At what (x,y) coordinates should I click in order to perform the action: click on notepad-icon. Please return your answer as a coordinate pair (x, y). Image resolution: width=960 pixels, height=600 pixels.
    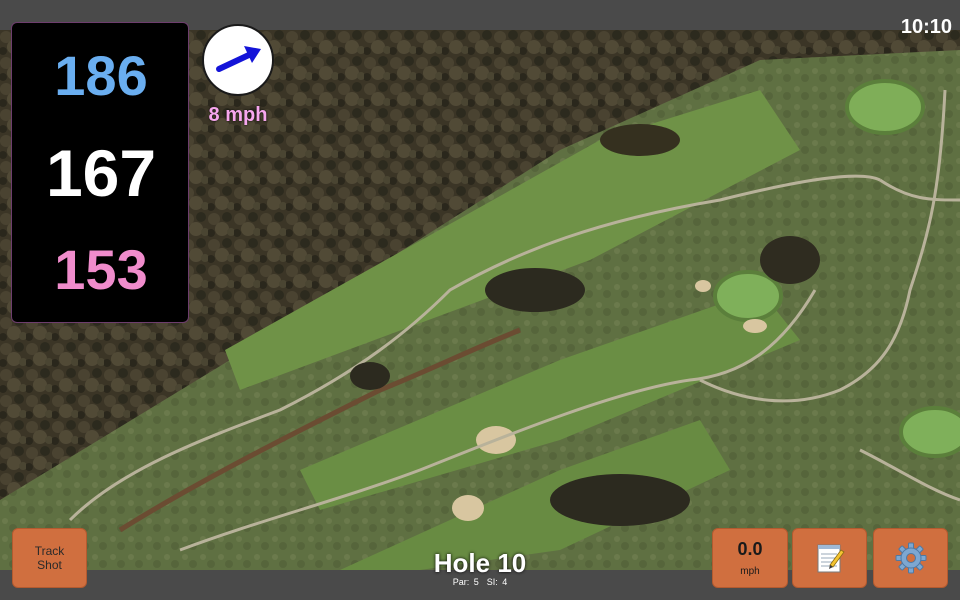
    Looking at the image, I should click on (831, 558).